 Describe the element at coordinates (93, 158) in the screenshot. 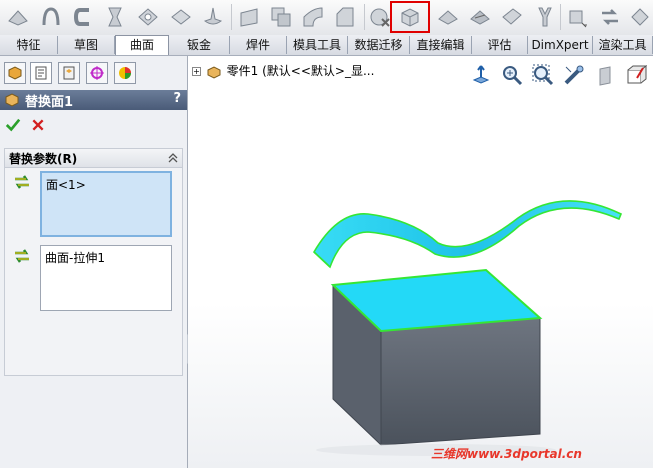

I see `group-header: 替换参数(R)` at that location.